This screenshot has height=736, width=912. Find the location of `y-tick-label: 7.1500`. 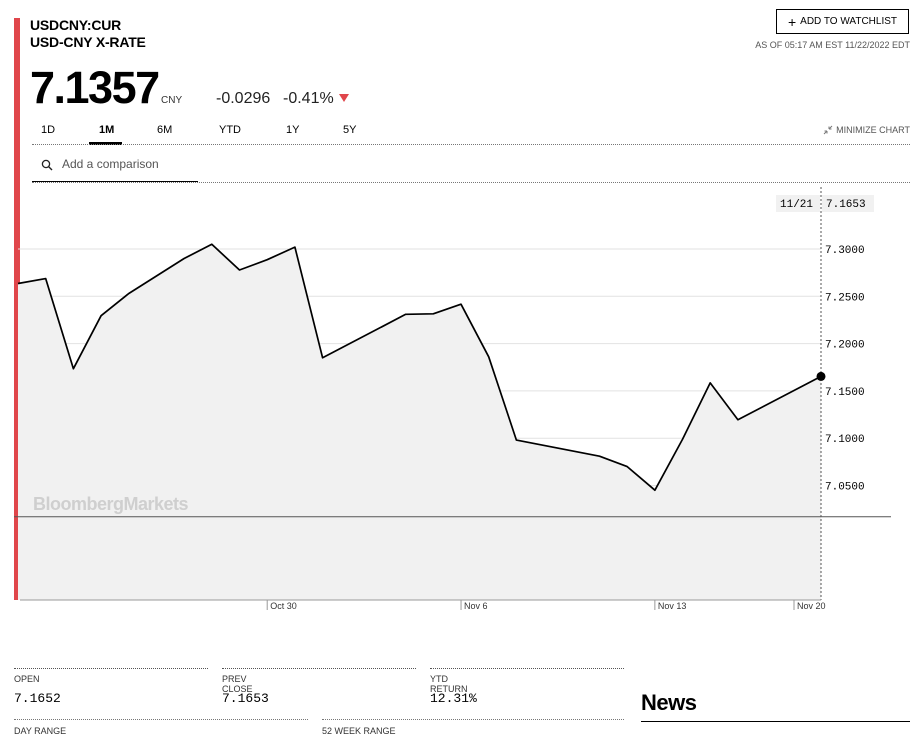

y-tick-label: 7.1500 is located at coordinates (845, 393).